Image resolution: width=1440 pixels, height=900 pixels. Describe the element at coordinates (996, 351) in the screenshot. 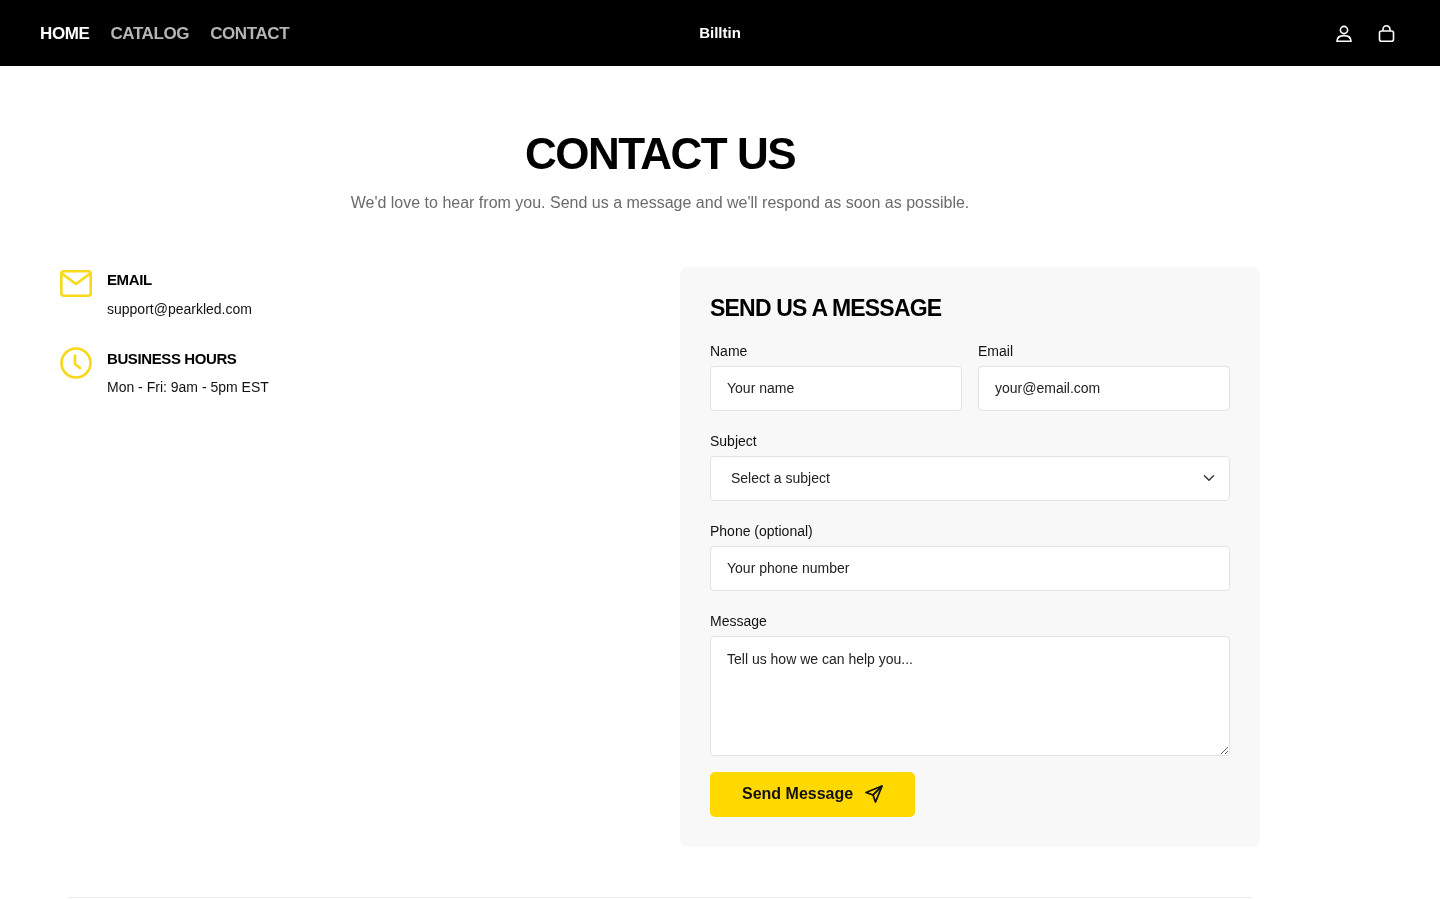

I see `field-label: Email` at that location.